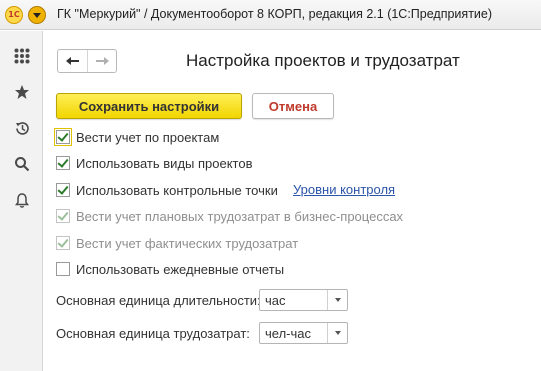  I want to click on checkbox-actual-labor, so click(63, 243).